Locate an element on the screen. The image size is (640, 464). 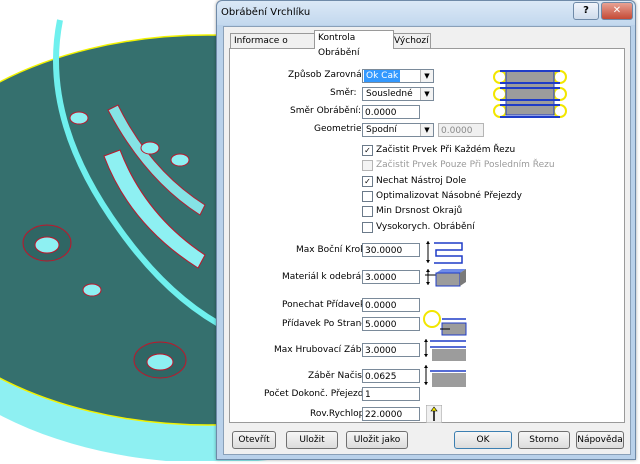
stepover-label: Max Boční Krok: is located at coordinates (332, 250).